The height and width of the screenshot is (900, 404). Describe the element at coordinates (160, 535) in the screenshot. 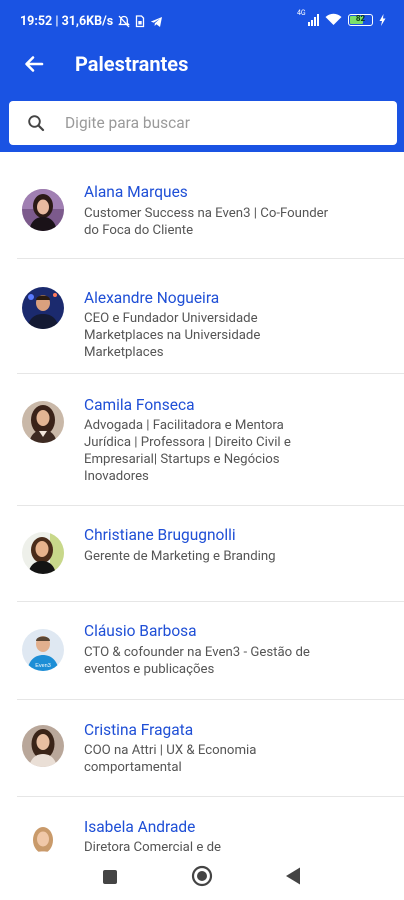

I see `speaker-name: Christiane Brugugnolli` at that location.